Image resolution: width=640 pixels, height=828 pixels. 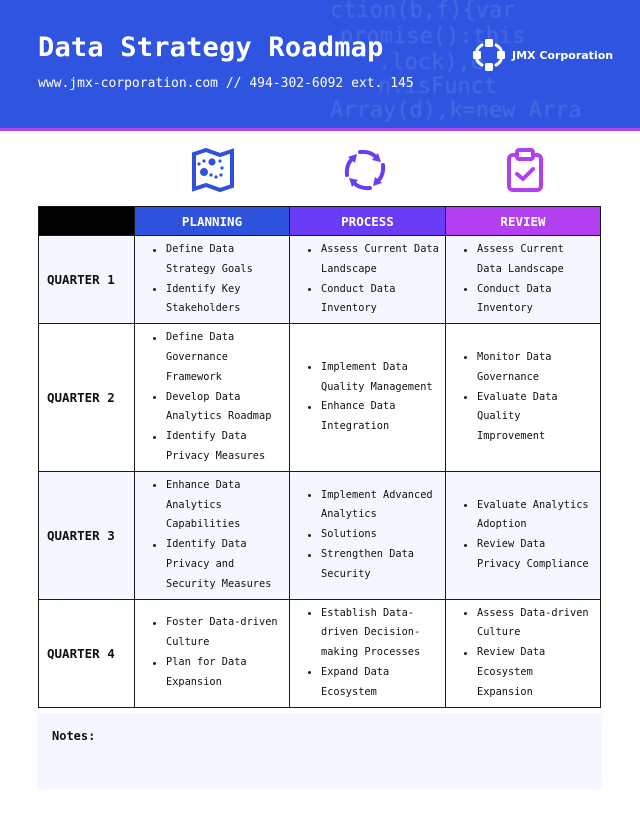 What do you see at coordinates (319, 751) in the screenshot?
I see `notes-box: Notes:` at bounding box center [319, 751].